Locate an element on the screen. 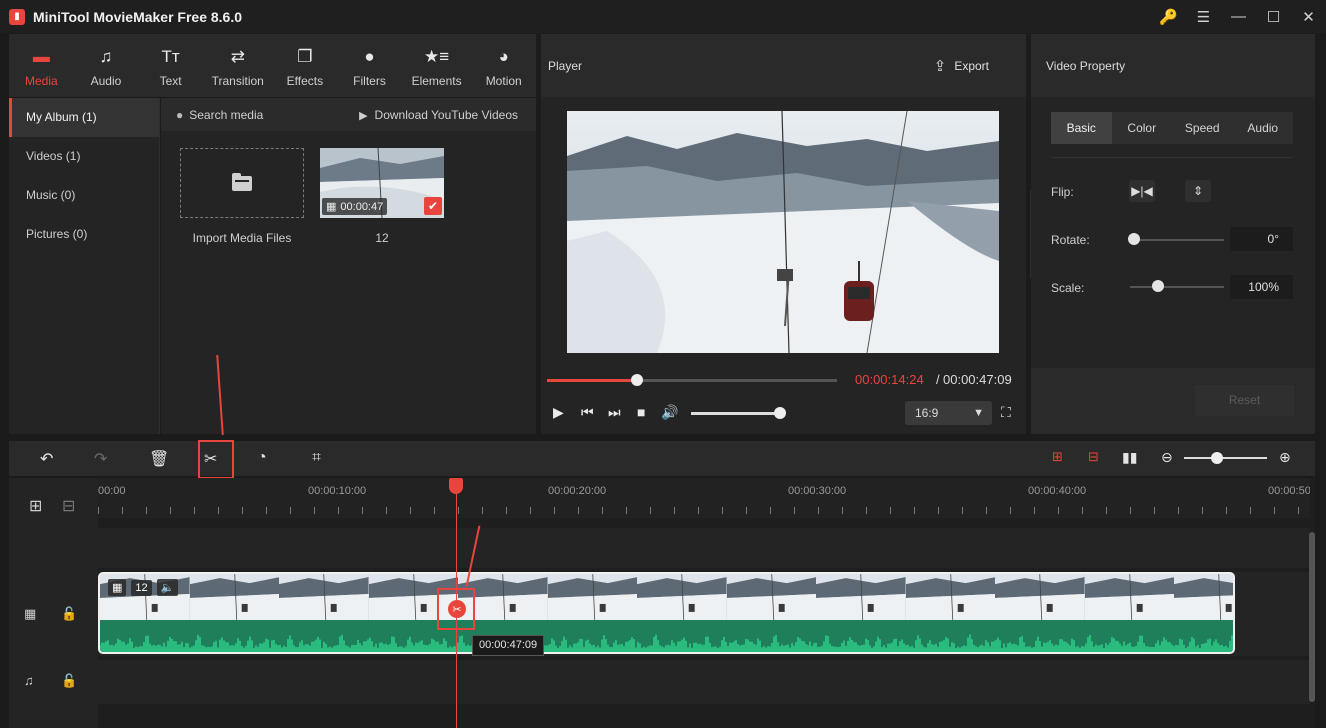 The height and width of the screenshot is (728, 1326). speed-icon: ◔ is located at coordinates (262, 458).